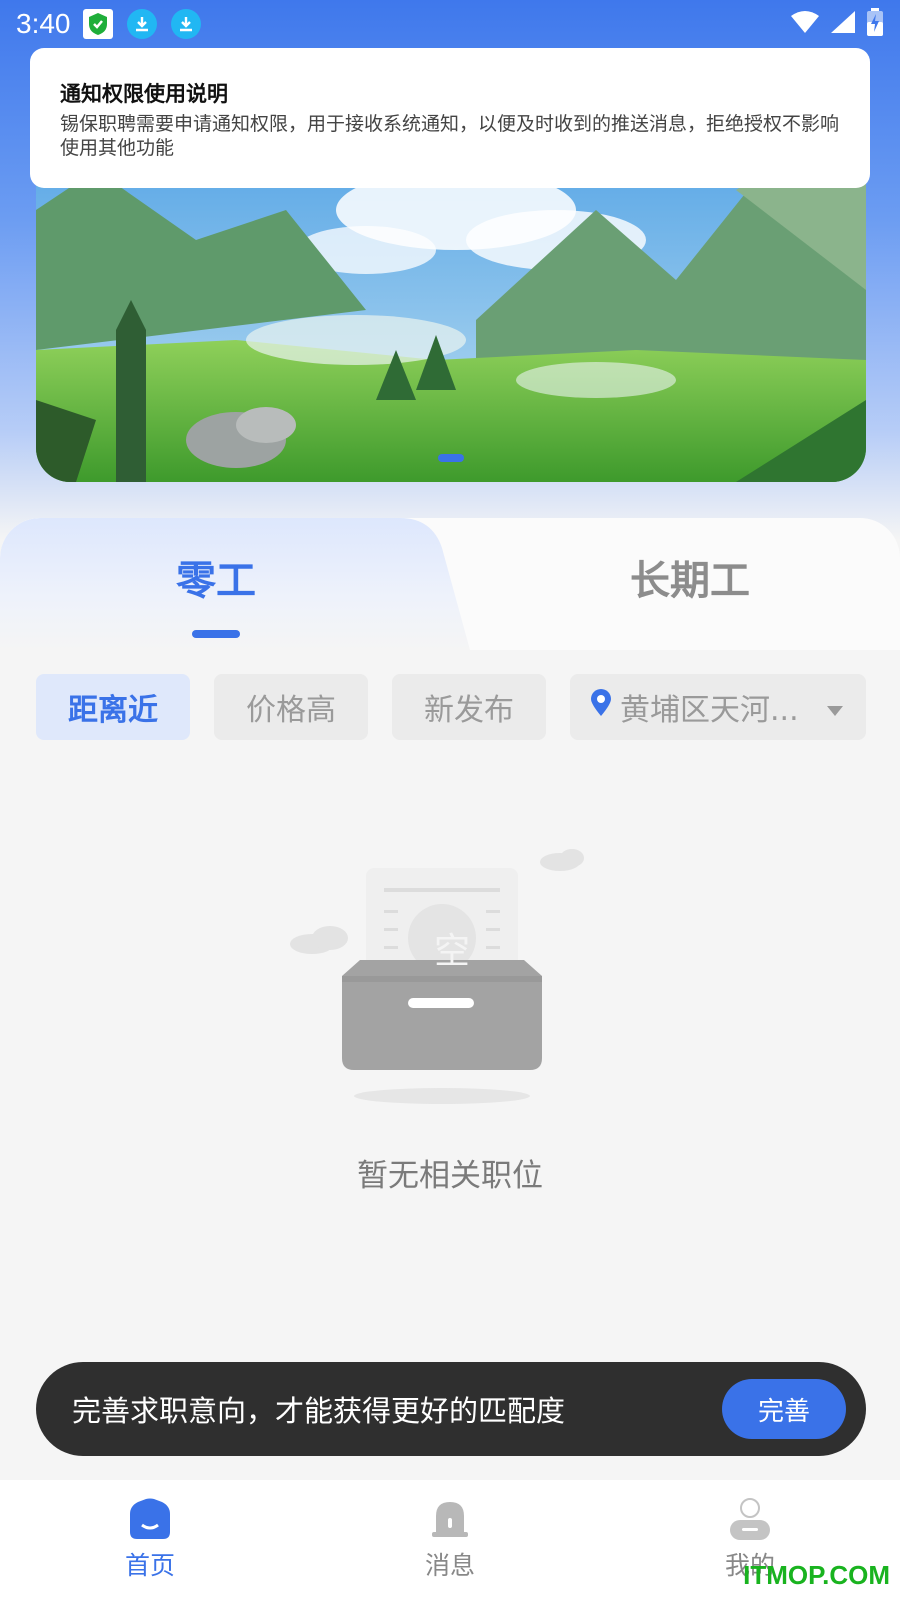  Describe the element at coordinates (690, 577) in the screenshot. I see `tab-changqigong: 长期工` at that location.